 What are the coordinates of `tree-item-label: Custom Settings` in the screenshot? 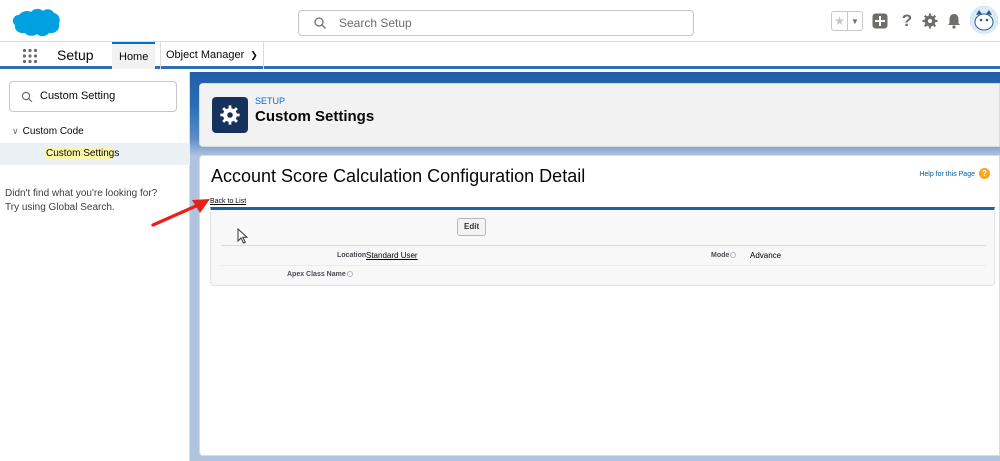 It's located at (82, 153).